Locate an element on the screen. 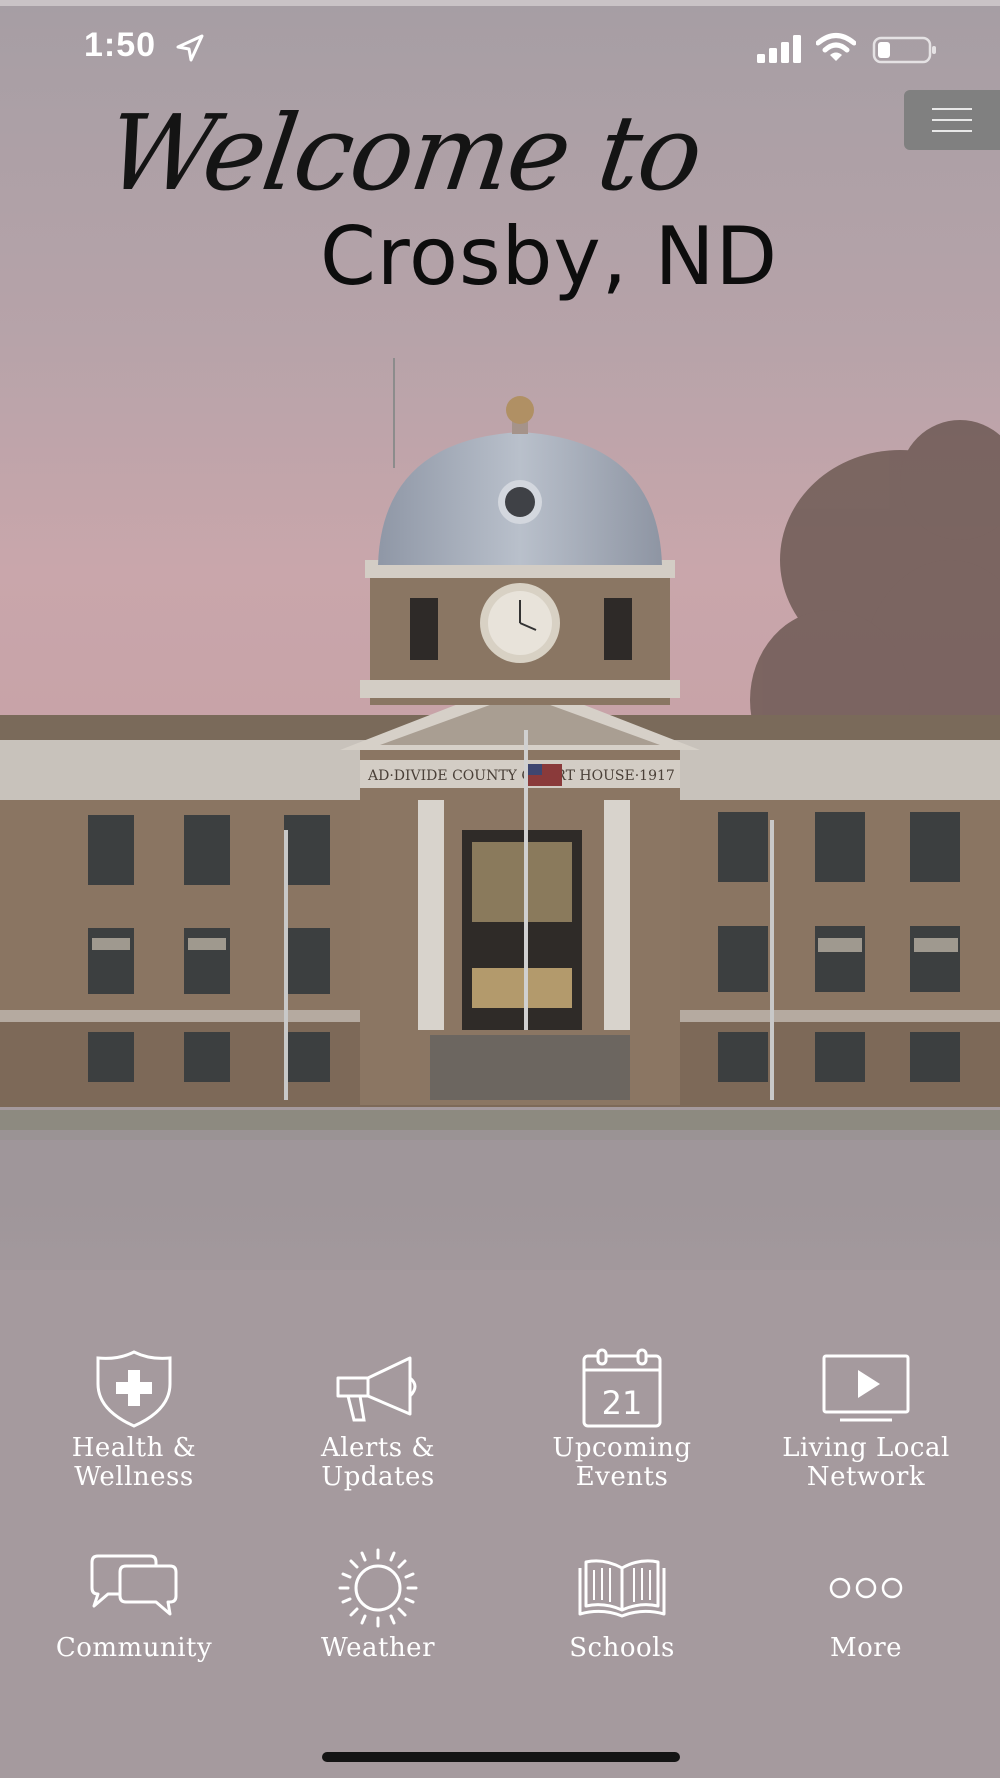  nav-label-line1: Weather is located at coordinates (378, 1648).